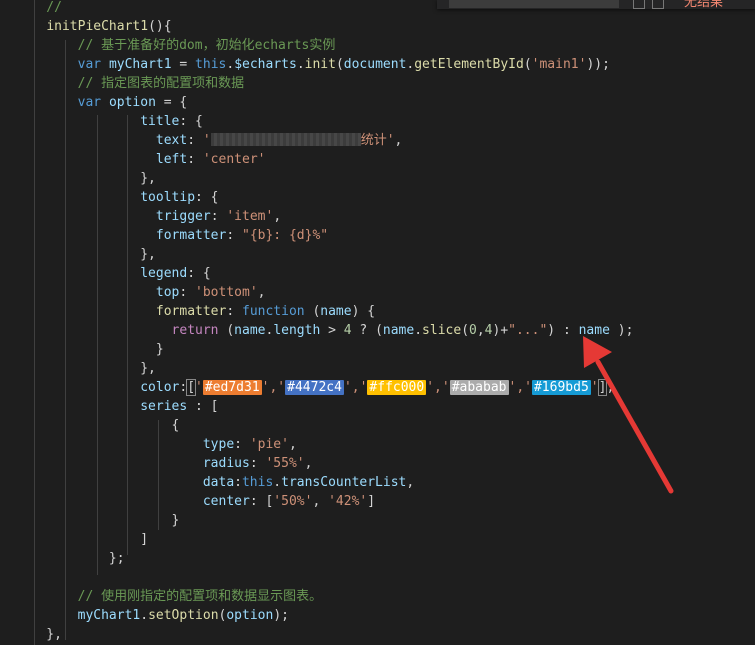  What do you see at coordinates (658, 4) in the screenshot?
I see `whole-word-icon` at bounding box center [658, 4].